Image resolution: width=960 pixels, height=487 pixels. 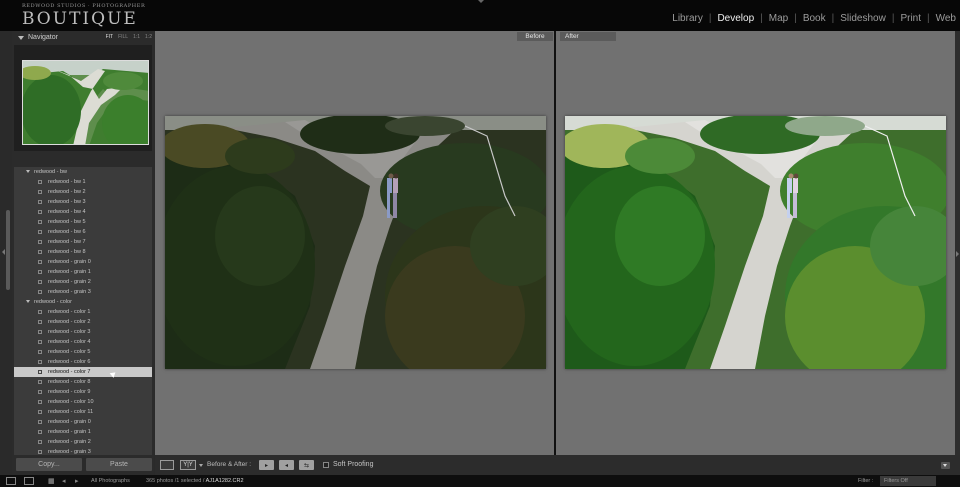 I want to click on view-mode-dropdown-icon, so click(x=201, y=465).